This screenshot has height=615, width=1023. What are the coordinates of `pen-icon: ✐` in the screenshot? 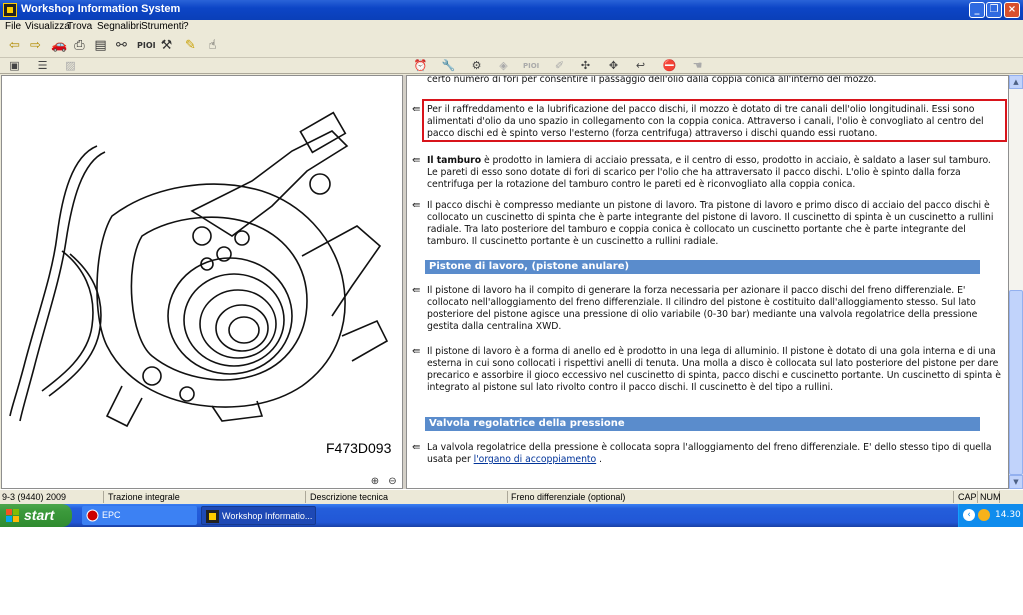 It's located at (559, 66).